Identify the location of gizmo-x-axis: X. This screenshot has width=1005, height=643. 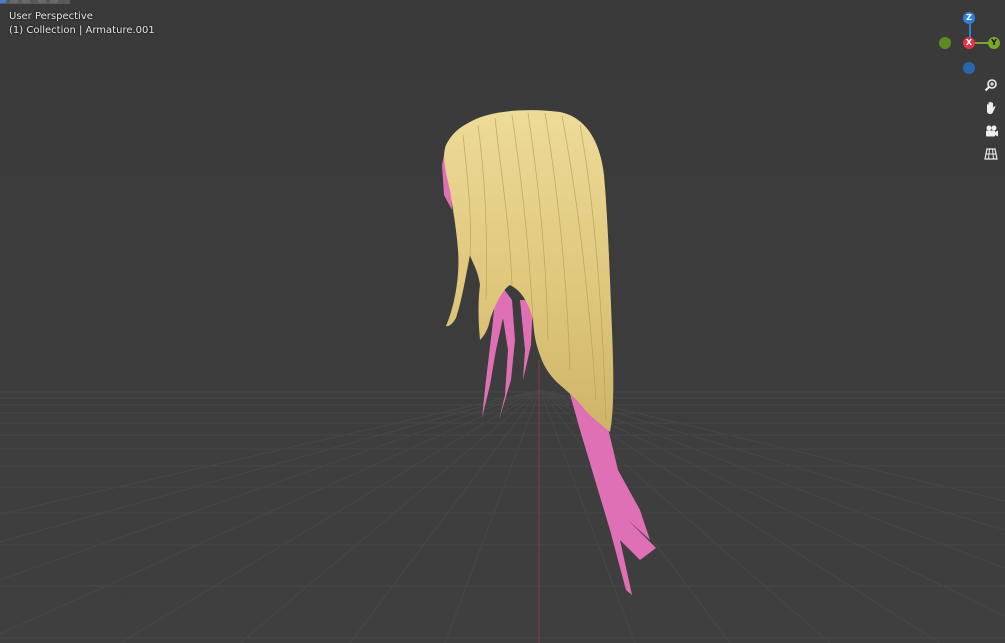
(969, 43).